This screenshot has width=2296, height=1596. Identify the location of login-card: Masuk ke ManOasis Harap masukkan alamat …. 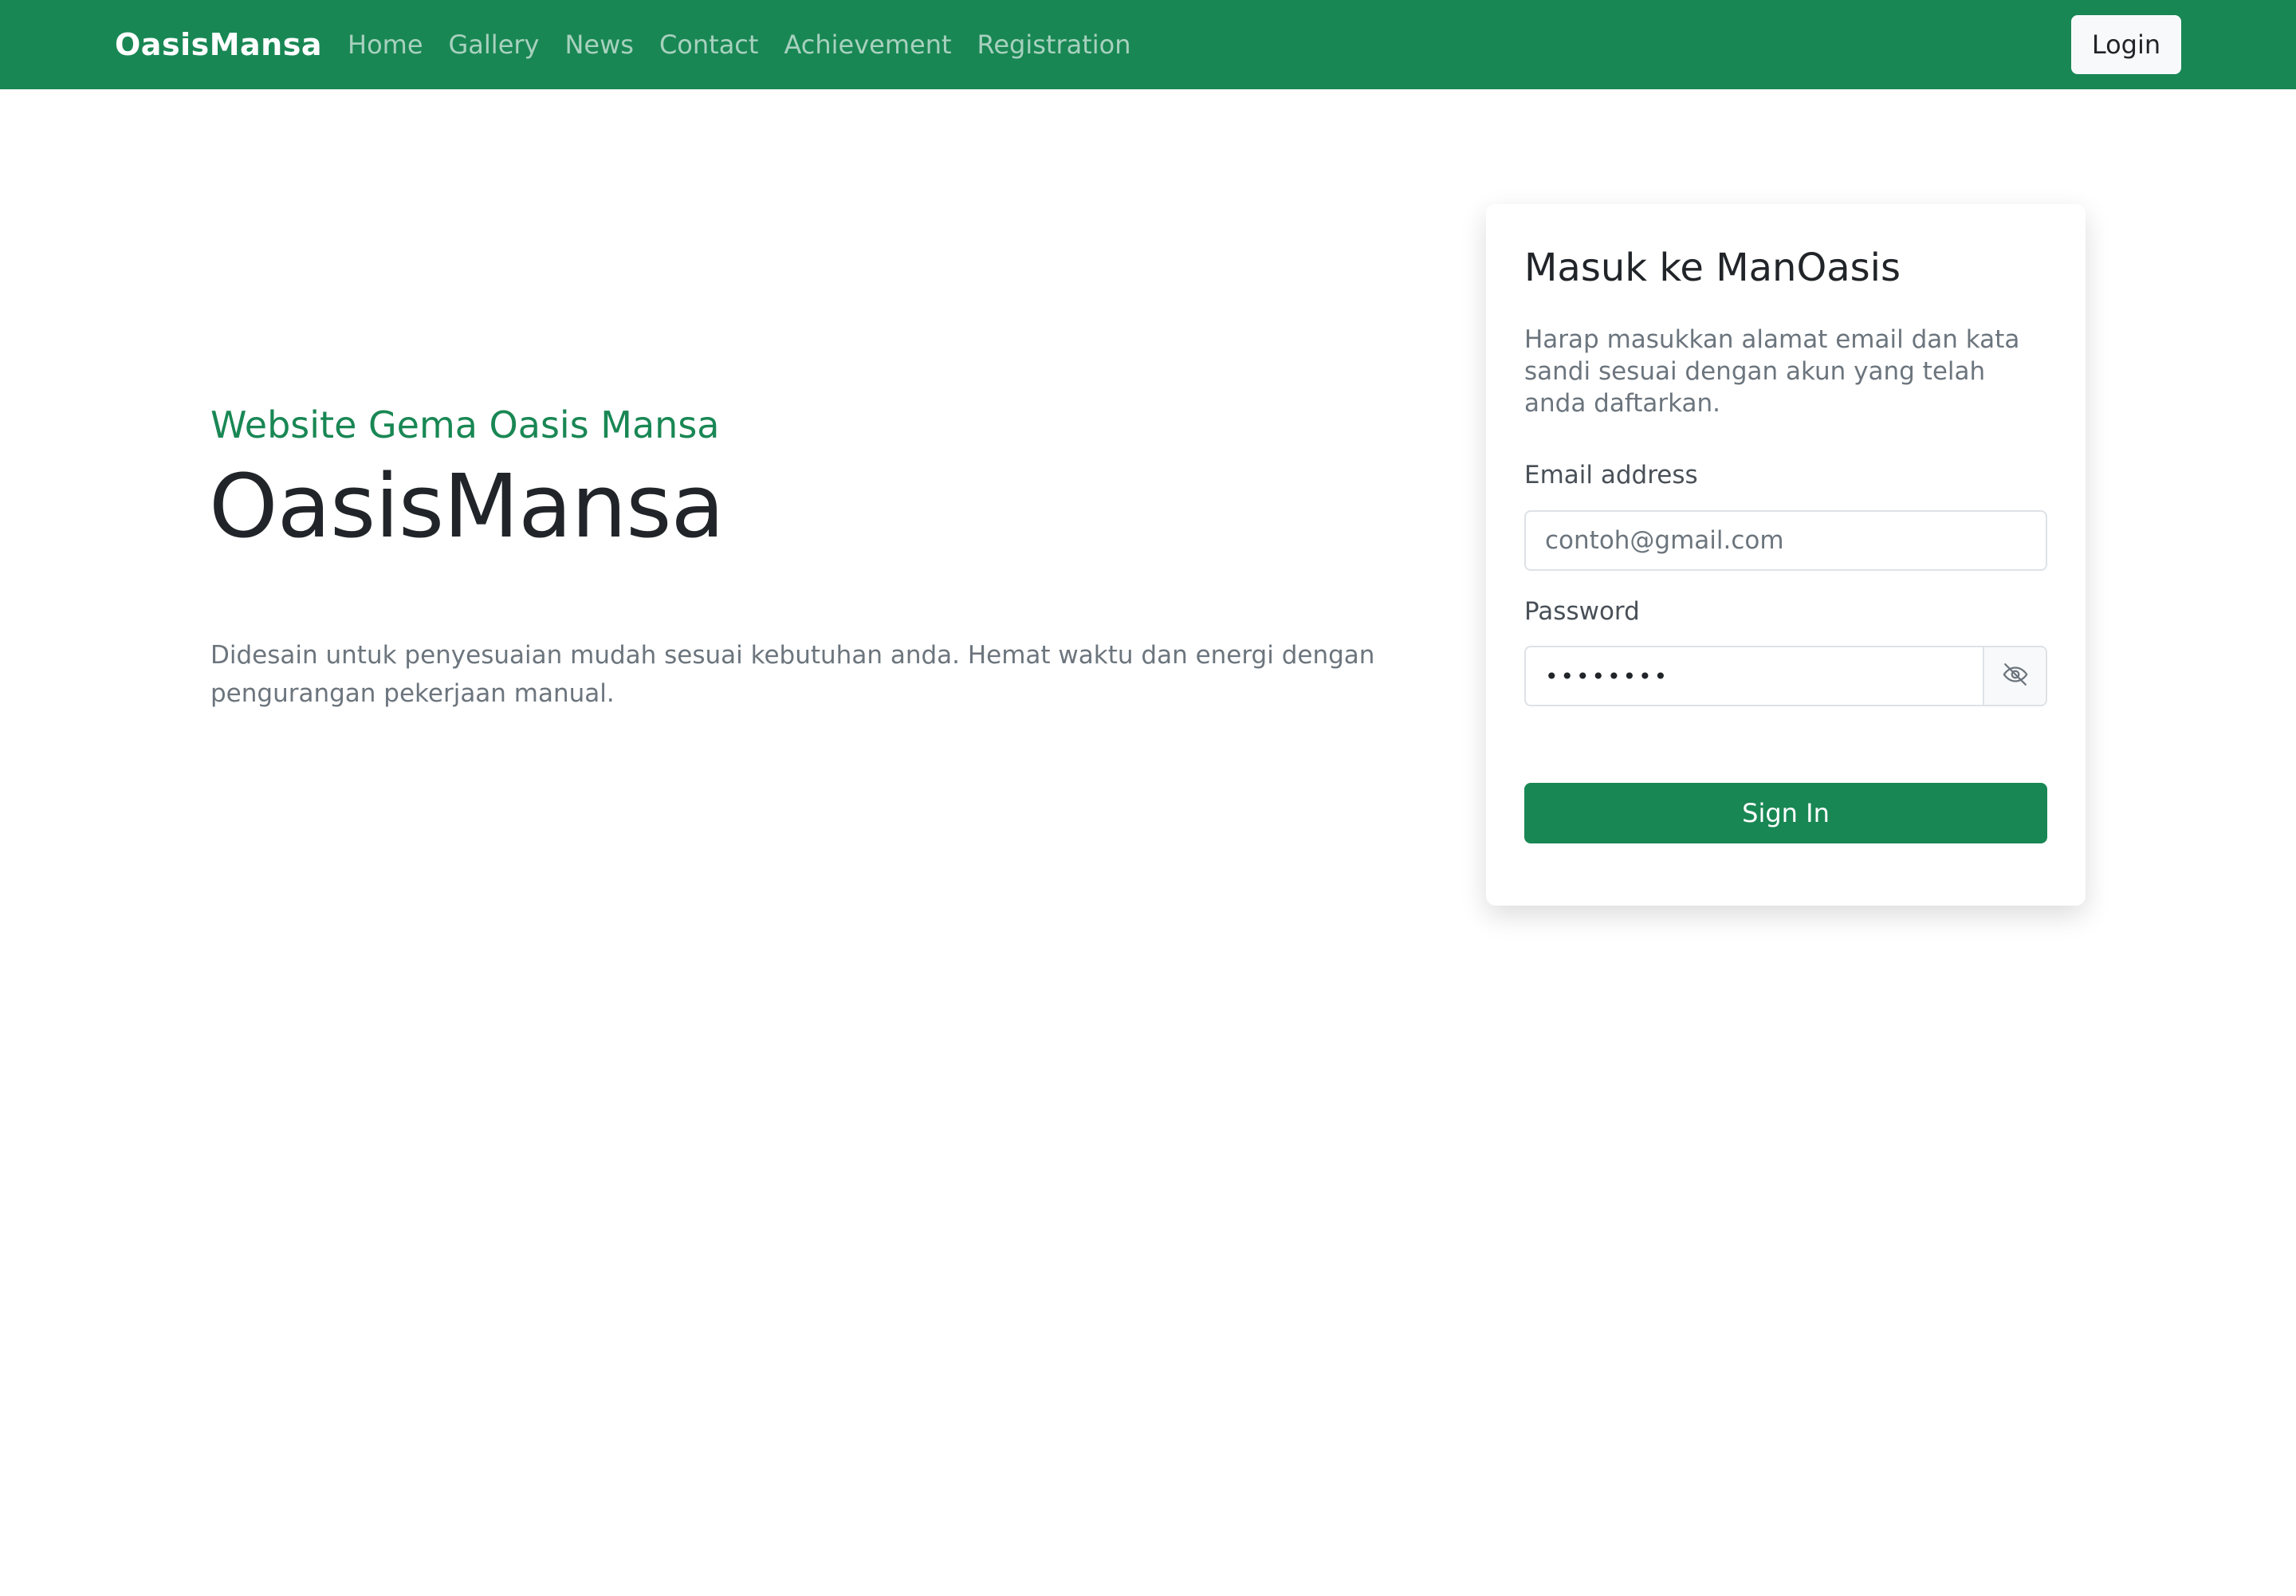
(1786, 555).